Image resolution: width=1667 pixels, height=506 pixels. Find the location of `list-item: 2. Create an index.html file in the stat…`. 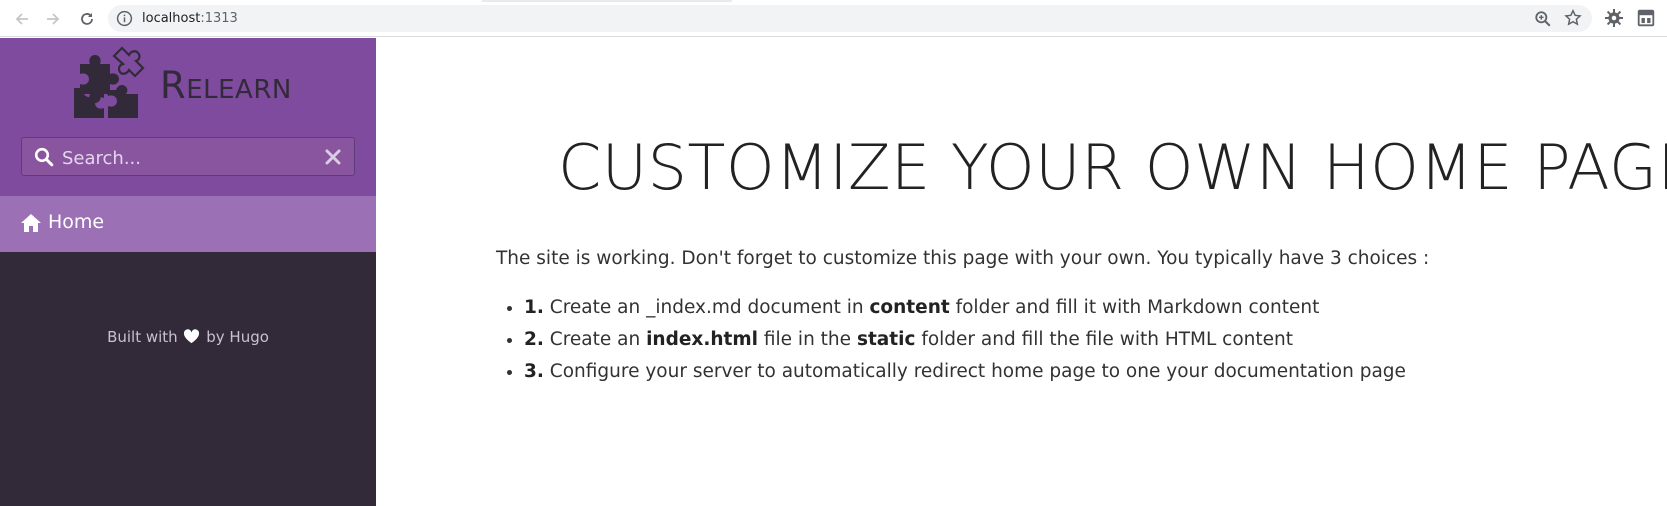

list-item: 2. Create an index.html file in the stat… is located at coordinates (965, 344).